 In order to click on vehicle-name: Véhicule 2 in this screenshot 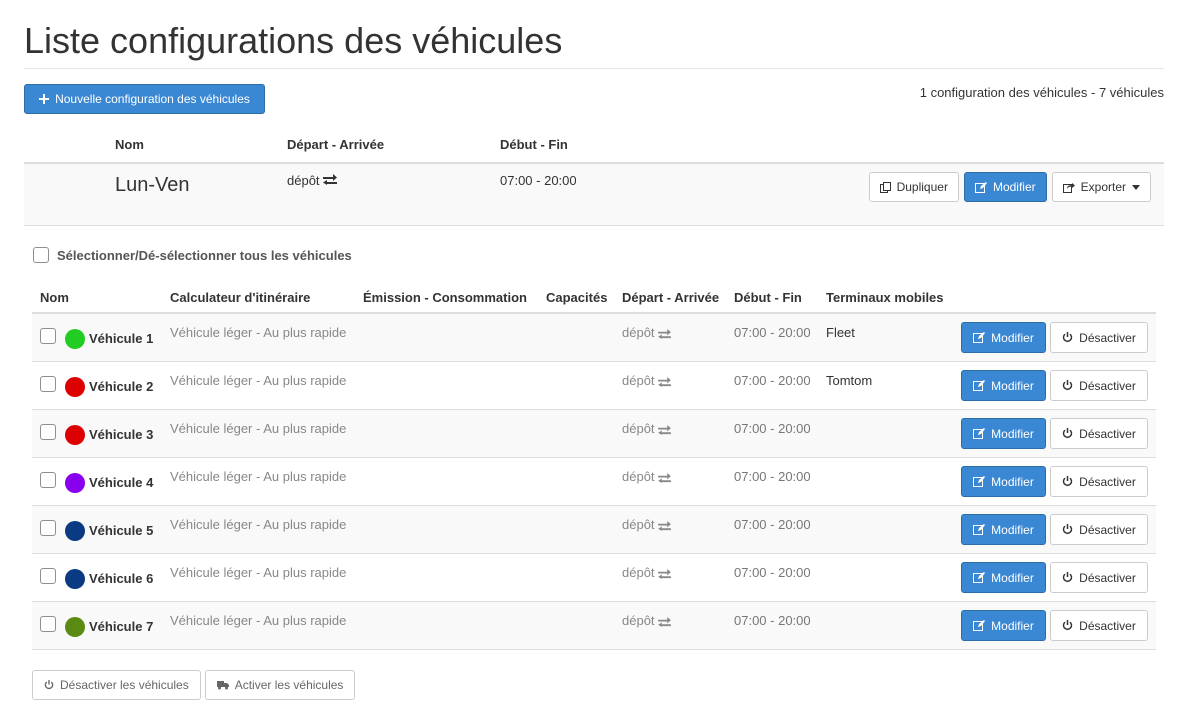, I will do `click(121, 386)`.